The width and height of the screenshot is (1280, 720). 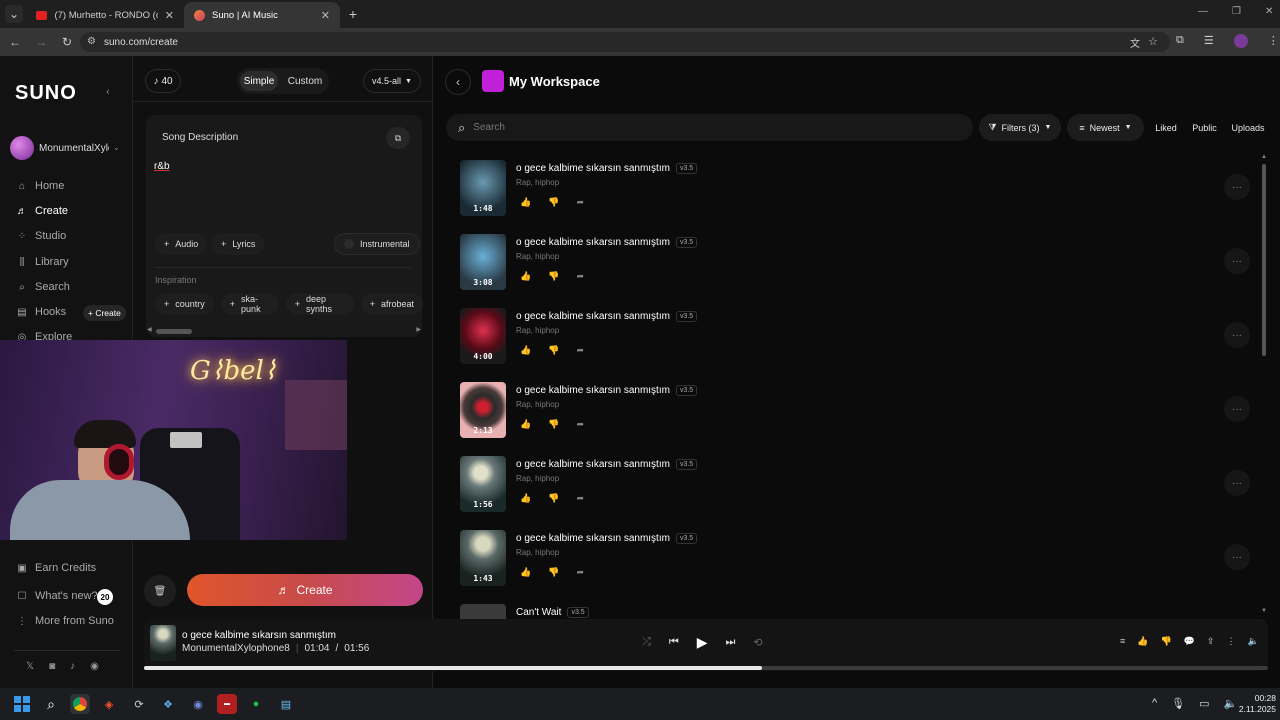 What do you see at coordinates (483, 611) in the screenshot?
I see `song-thumbnail` at bounding box center [483, 611].